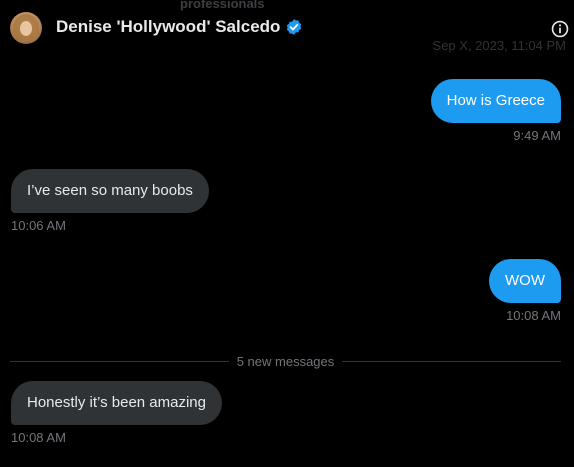  Describe the element at coordinates (560, 29) in the screenshot. I see `info-icon` at that location.